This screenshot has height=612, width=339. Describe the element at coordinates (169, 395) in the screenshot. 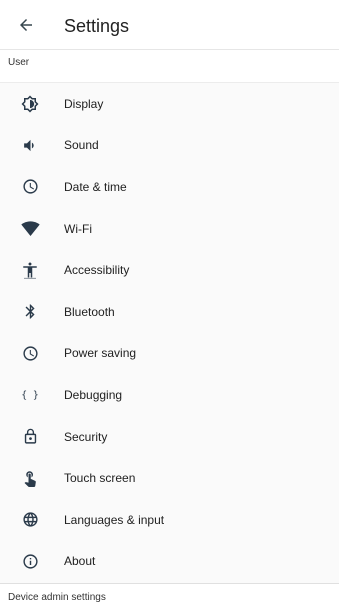

I see `settings-item-debugging: { } Debugging` at that location.